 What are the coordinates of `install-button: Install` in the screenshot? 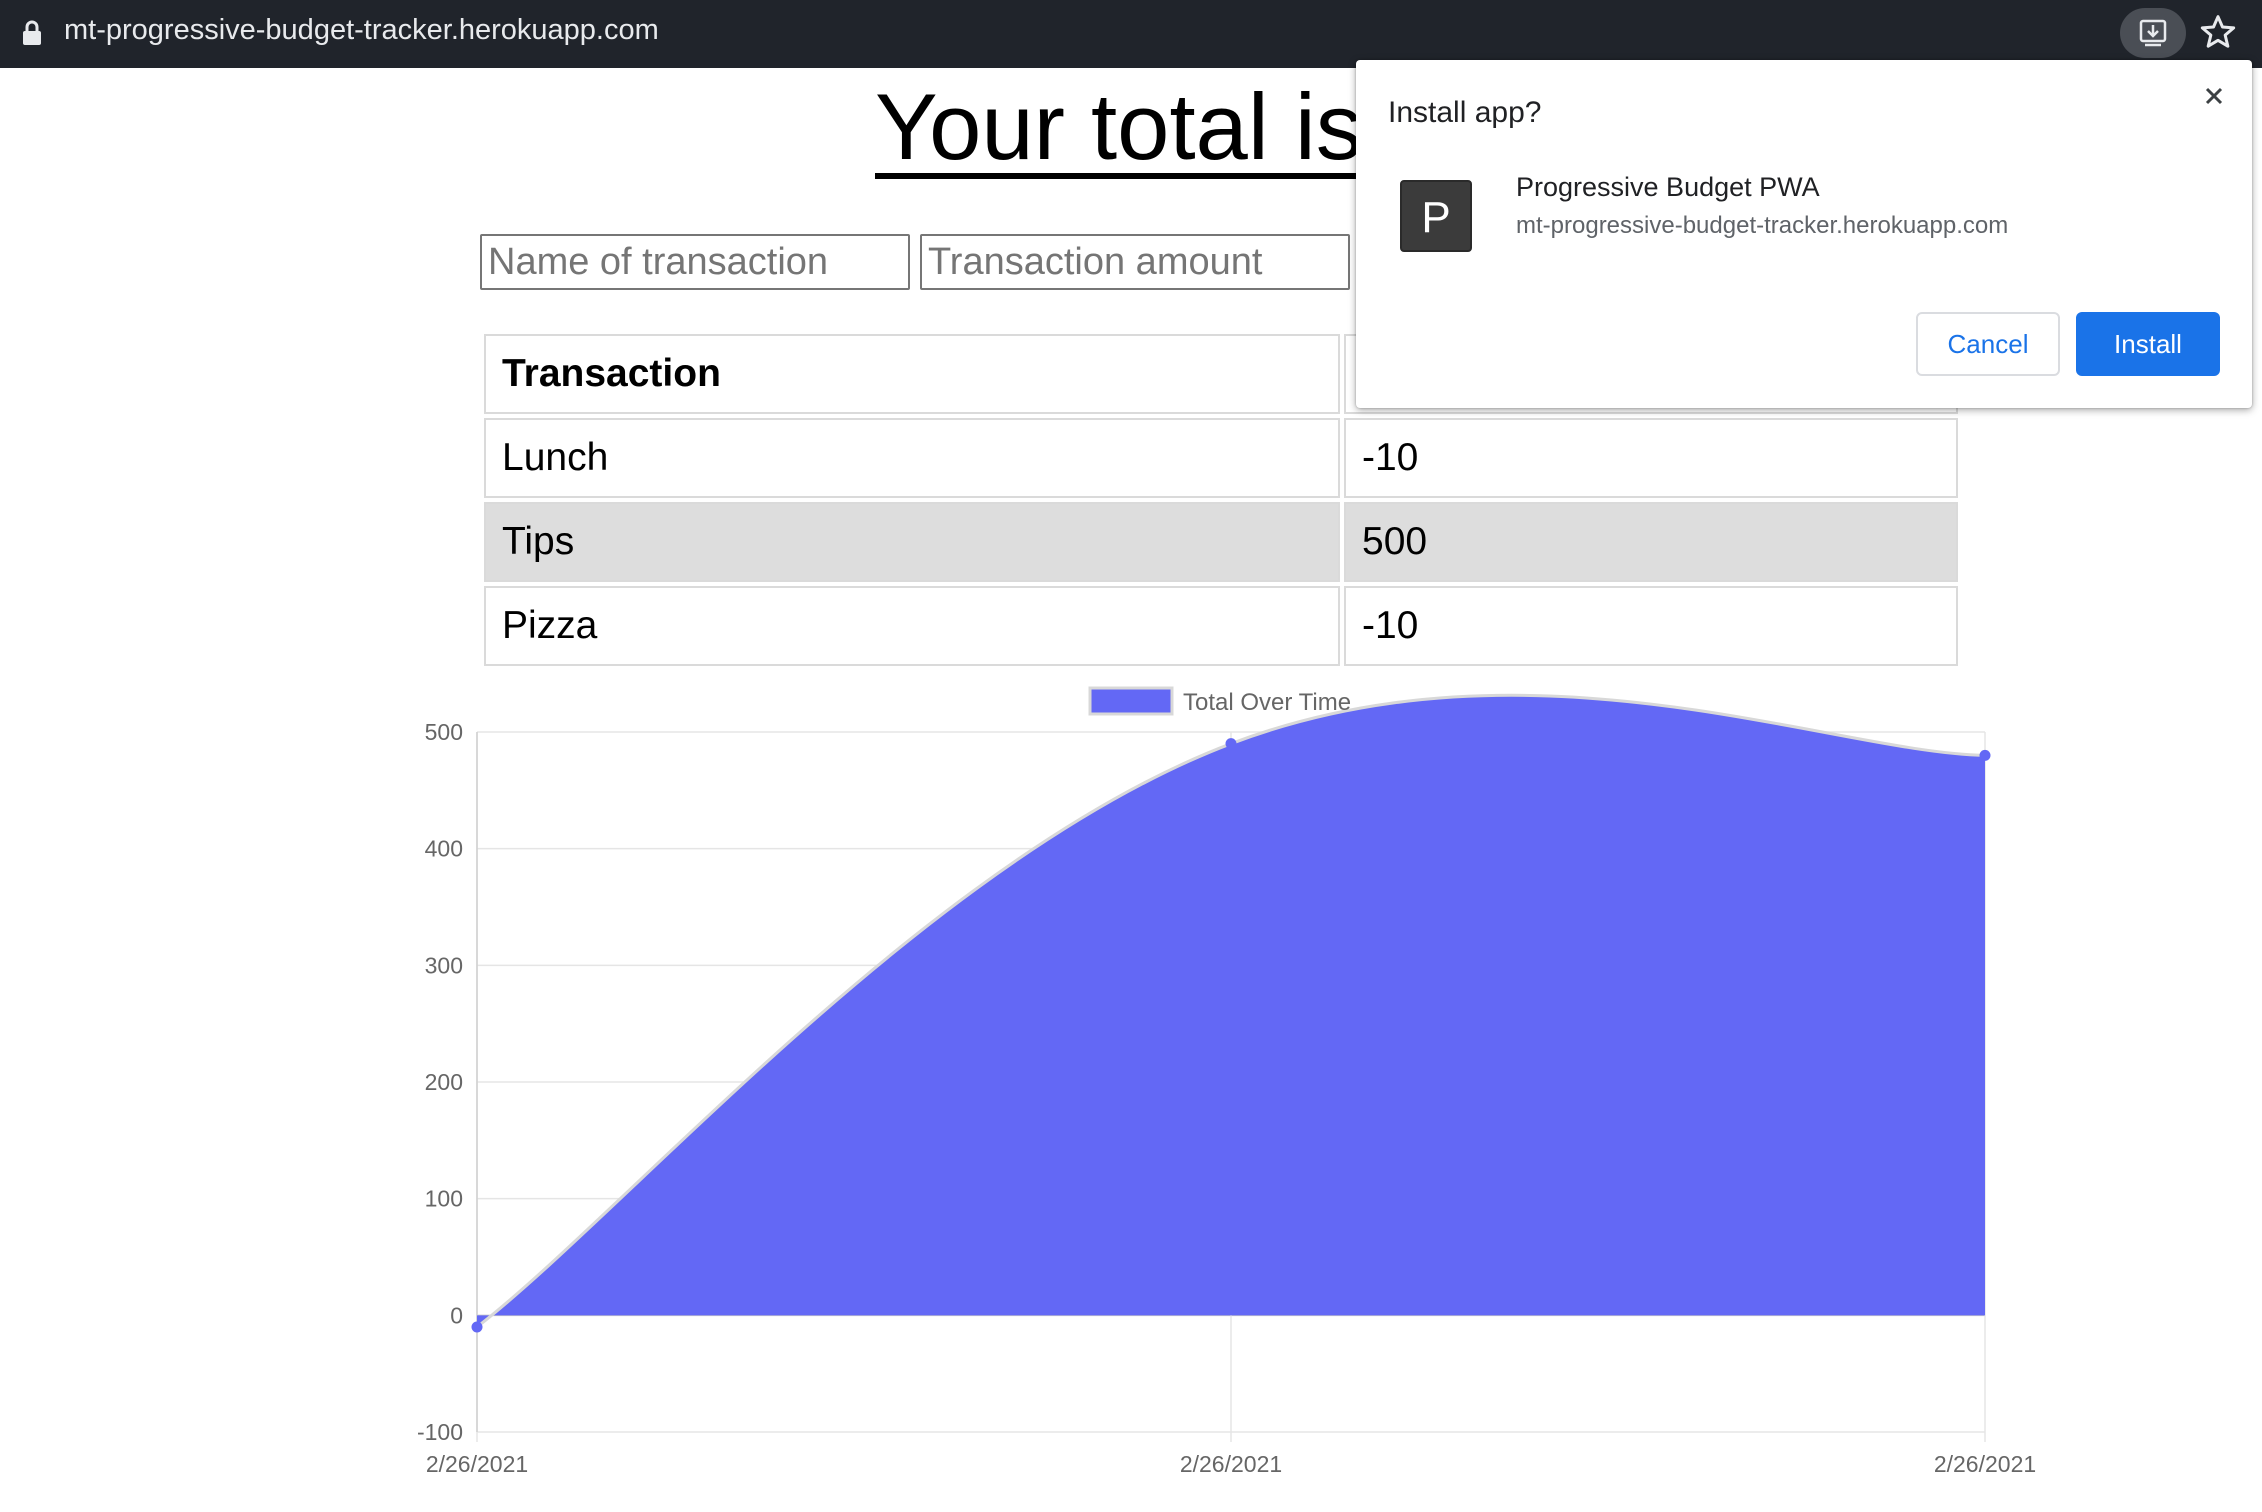 It's located at (2148, 344).